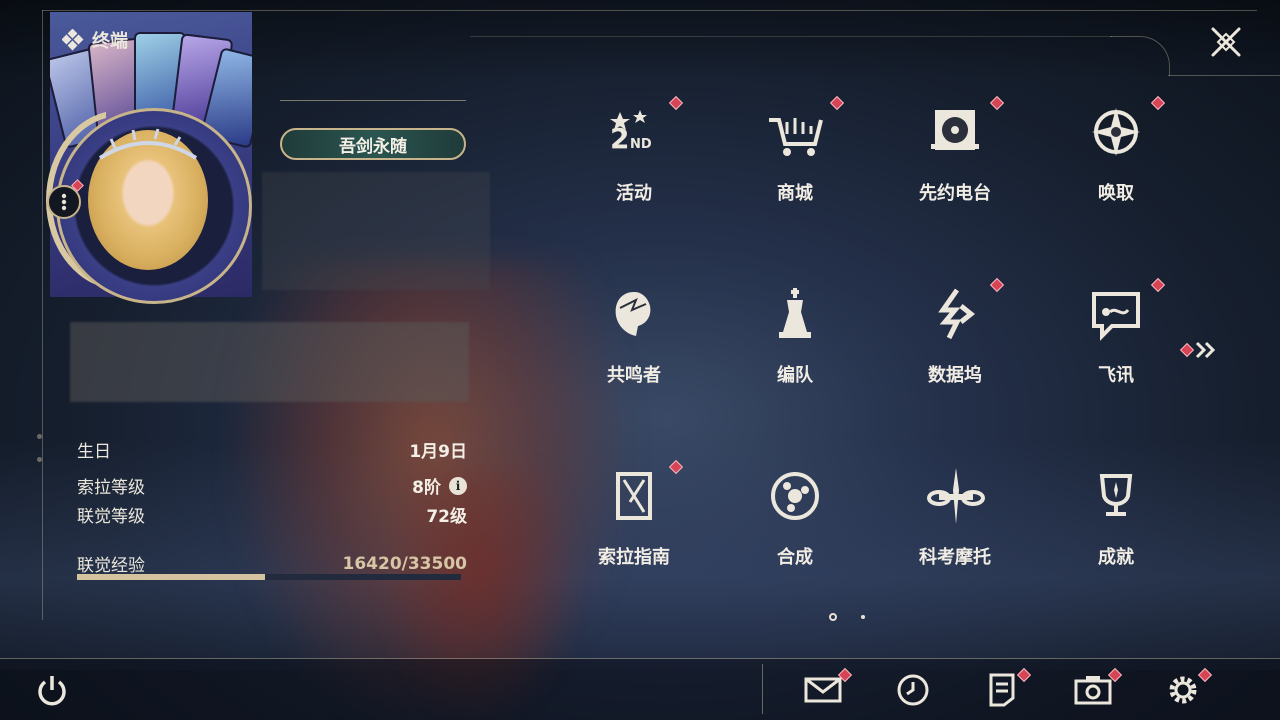 Image resolution: width=1280 pixels, height=720 pixels. Describe the element at coordinates (1116, 193) in the screenshot. I see `tile-label: 唤取` at that location.